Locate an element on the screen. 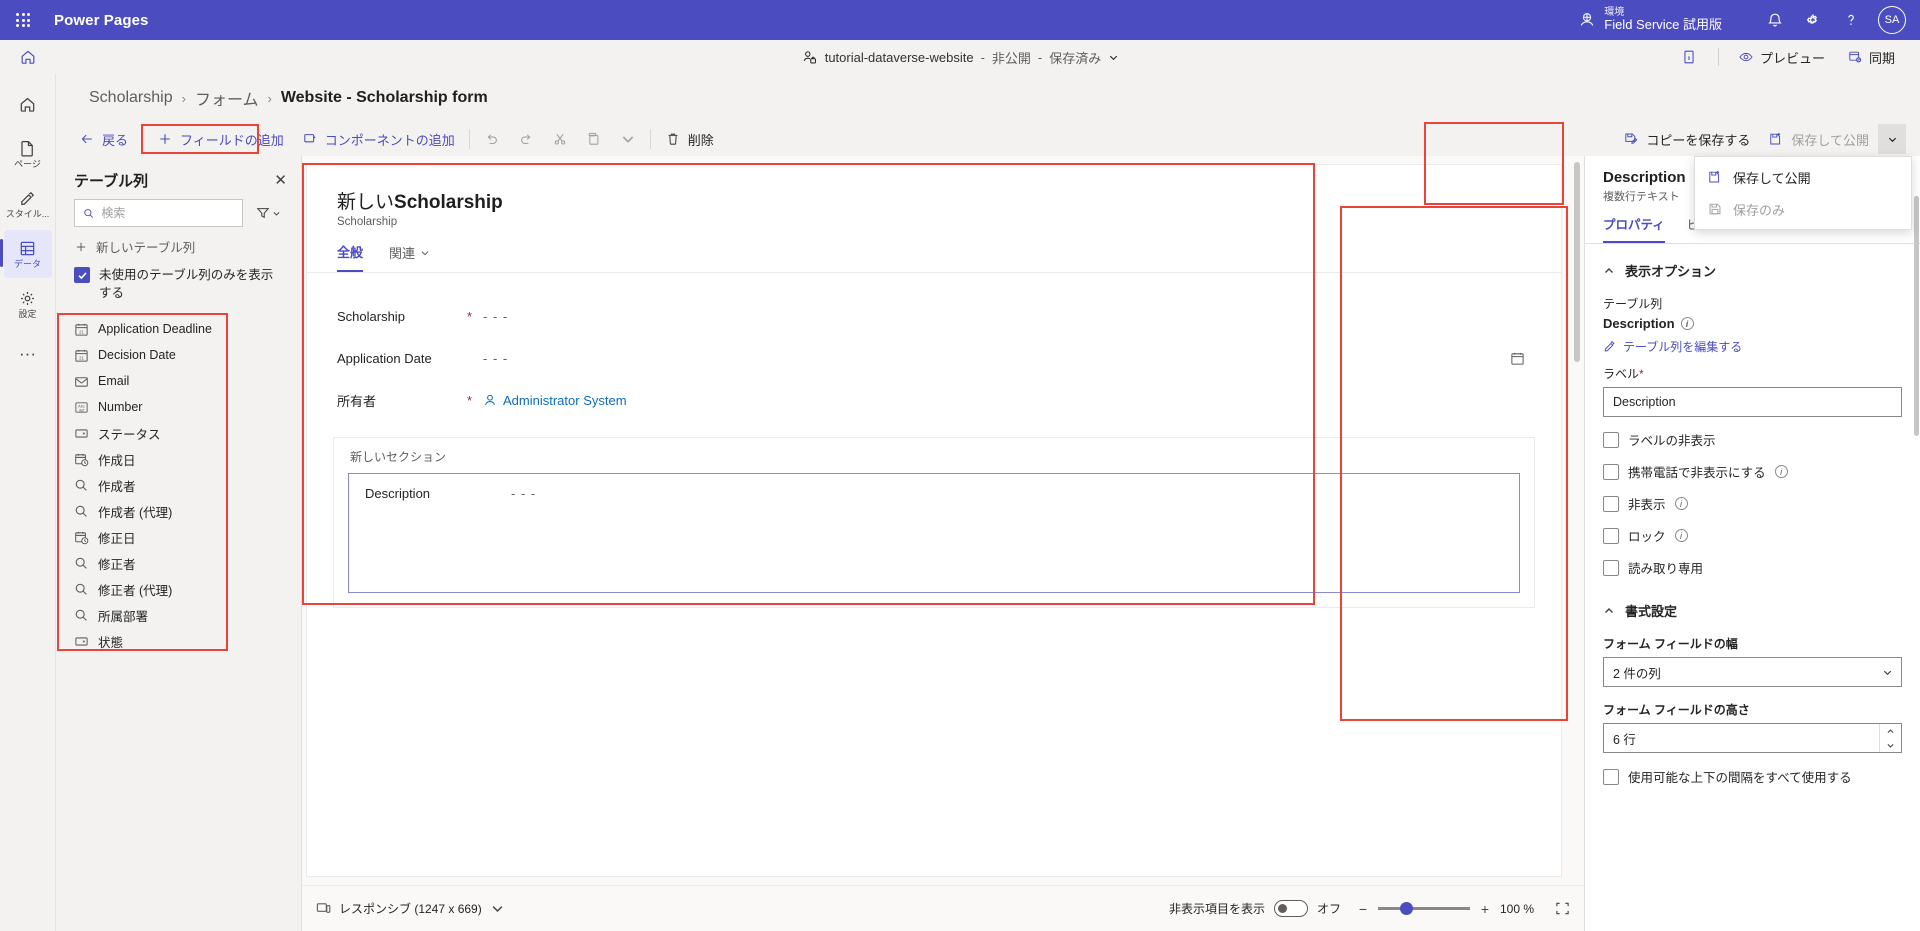  save-copy-icon is located at coordinates (1631, 139).